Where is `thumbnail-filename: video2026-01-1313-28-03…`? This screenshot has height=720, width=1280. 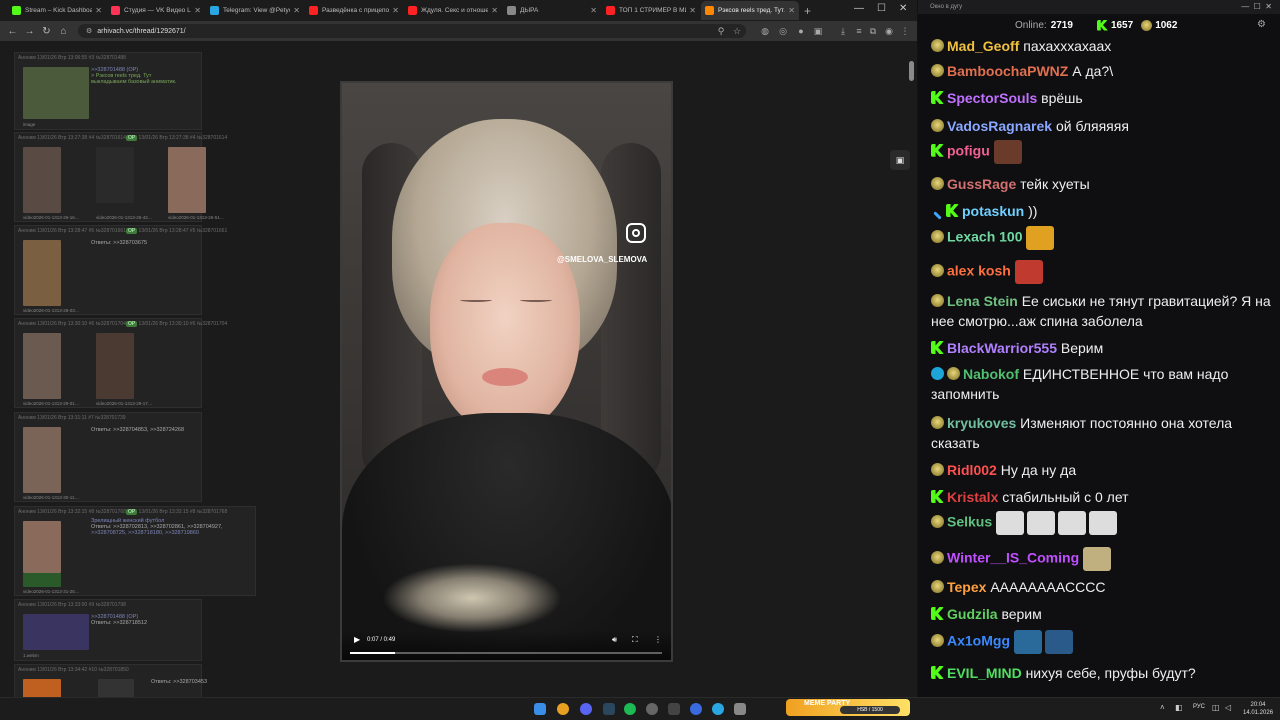
thumbnail-filename: video2026-01-1313-28-03… is located at coordinates (51, 310).